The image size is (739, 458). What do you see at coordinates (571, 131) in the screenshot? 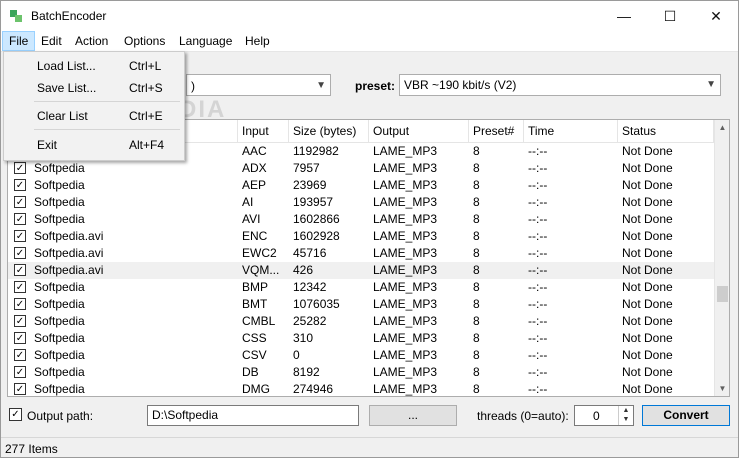
I see `column-header-time: Time` at bounding box center [571, 131].